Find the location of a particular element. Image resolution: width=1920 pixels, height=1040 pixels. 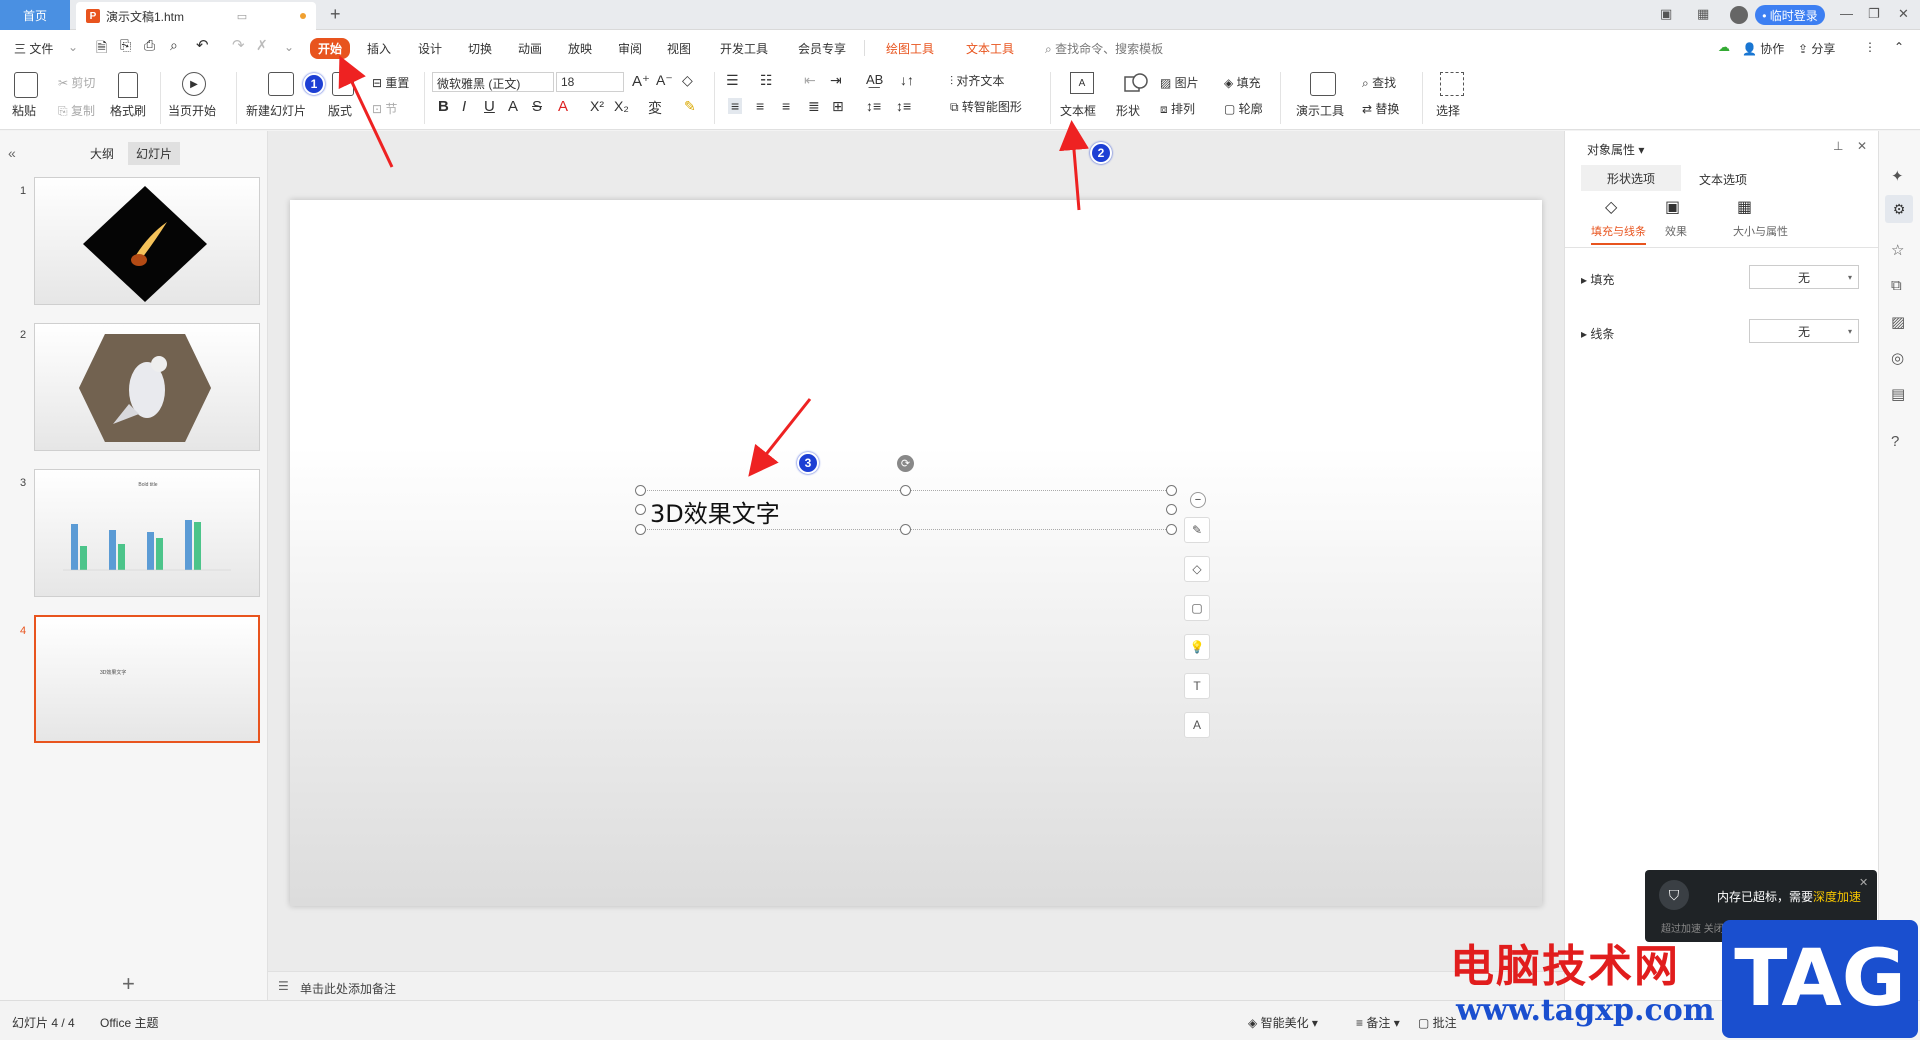

location-icon: ◎ is located at coordinates (1897, 358).